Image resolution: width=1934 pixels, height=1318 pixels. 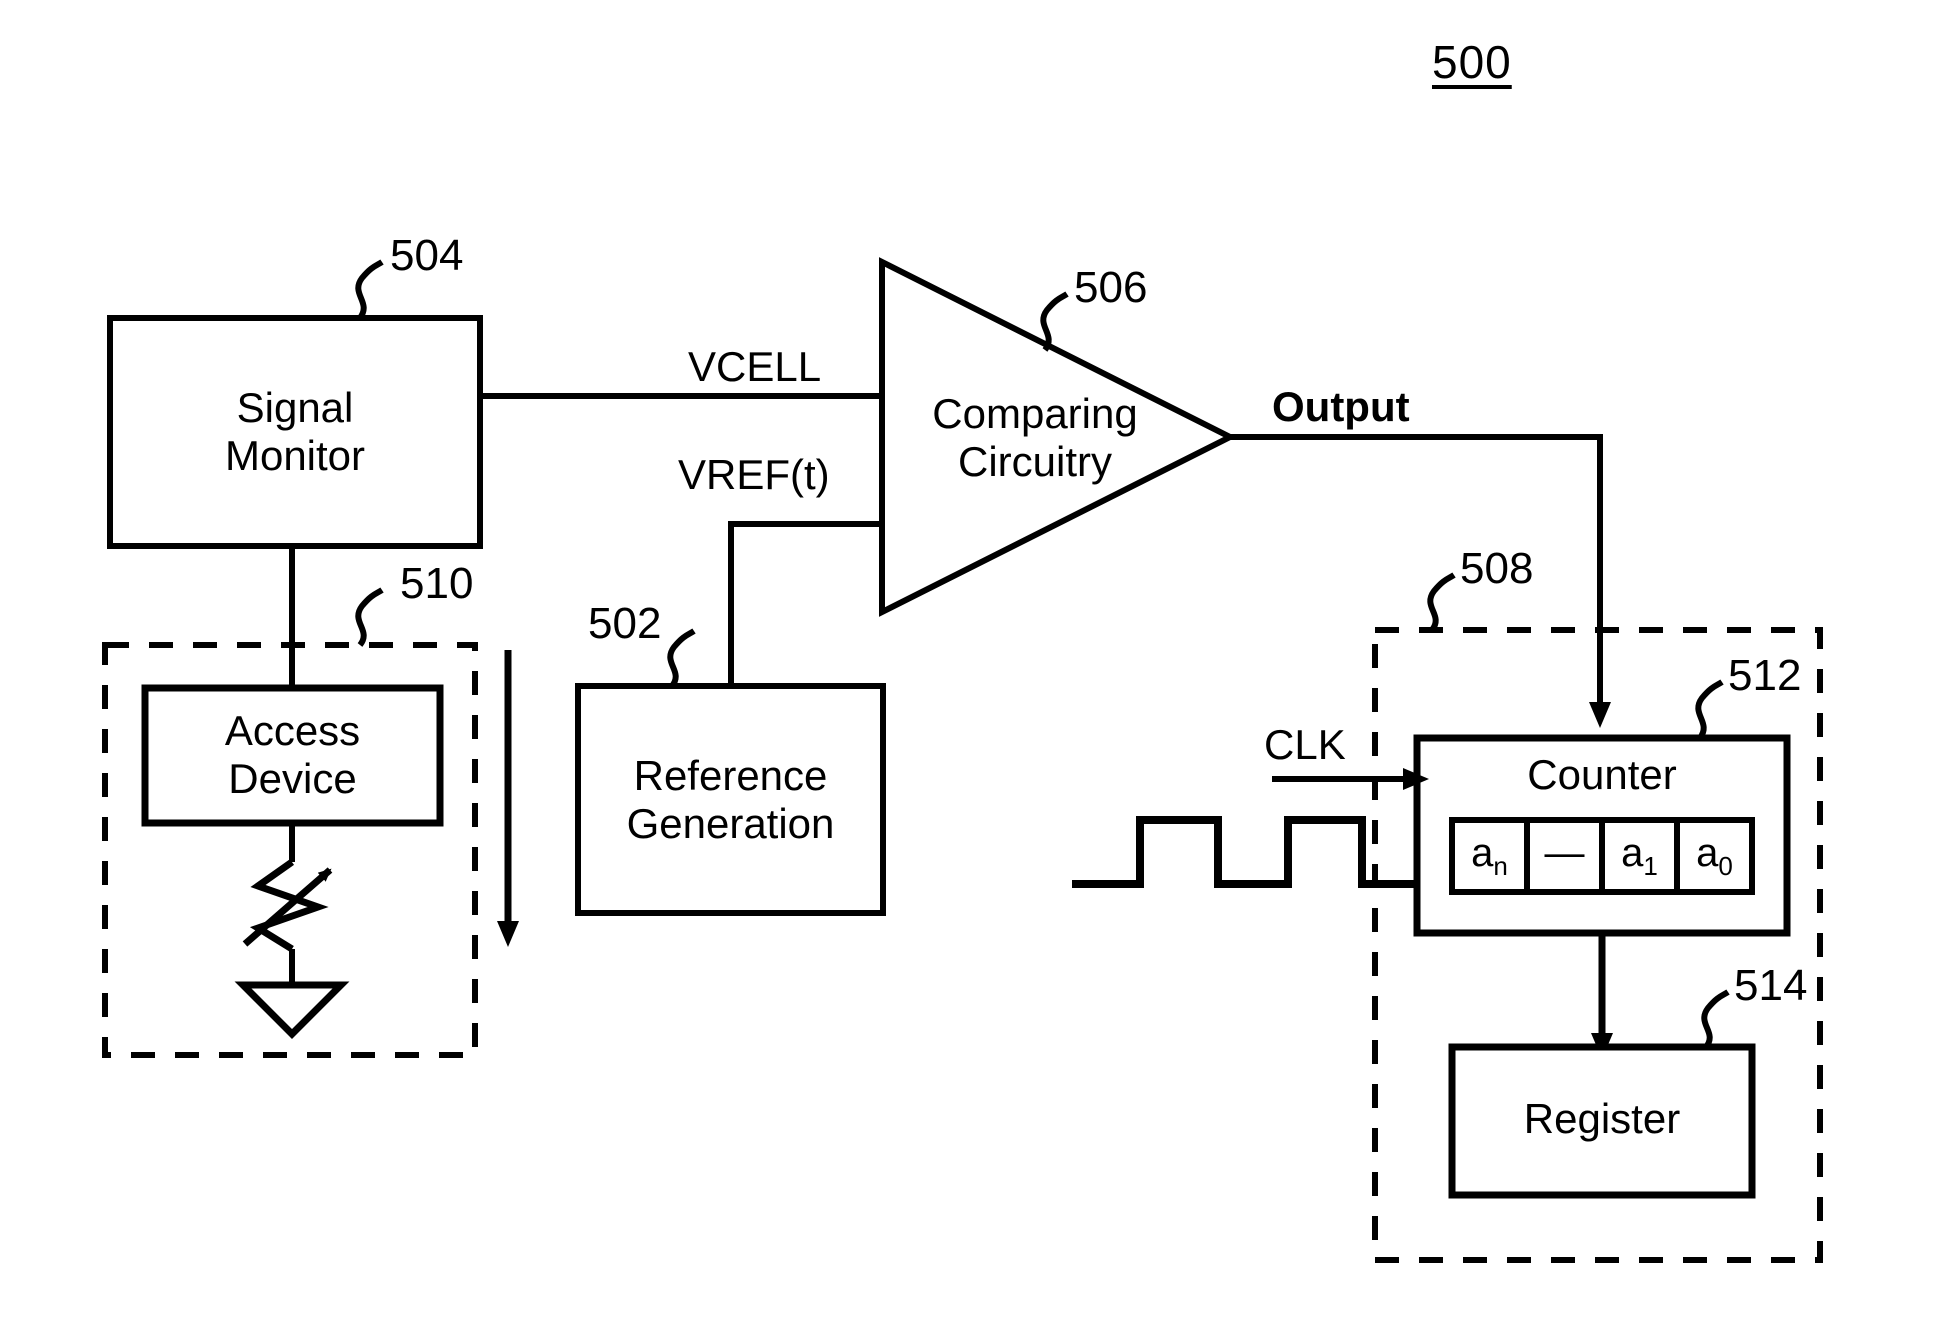 What do you see at coordinates (1497, 568) in the screenshot?
I see `ref-numeral-508: 508` at bounding box center [1497, 568].